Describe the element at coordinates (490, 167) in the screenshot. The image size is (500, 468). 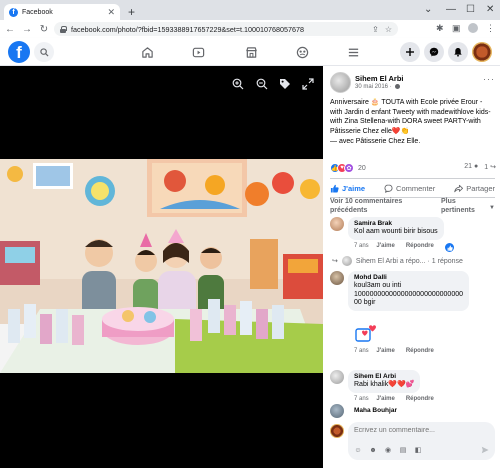
I see `share-count: 1 ↪` at that location.